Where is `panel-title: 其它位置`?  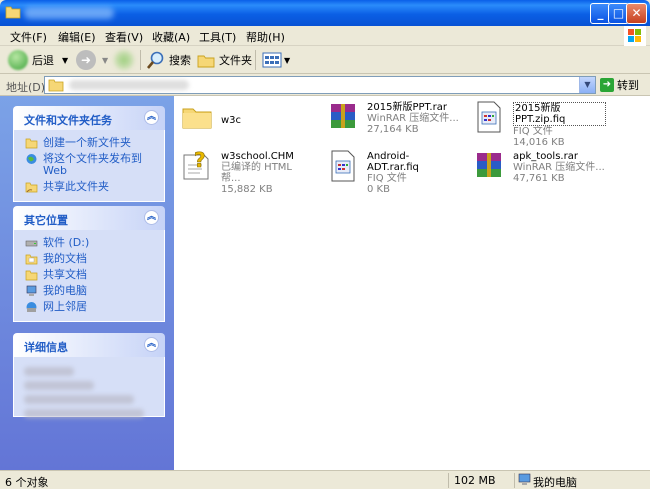
panel-title: 其它位置 is located at coordinates (46, 220).